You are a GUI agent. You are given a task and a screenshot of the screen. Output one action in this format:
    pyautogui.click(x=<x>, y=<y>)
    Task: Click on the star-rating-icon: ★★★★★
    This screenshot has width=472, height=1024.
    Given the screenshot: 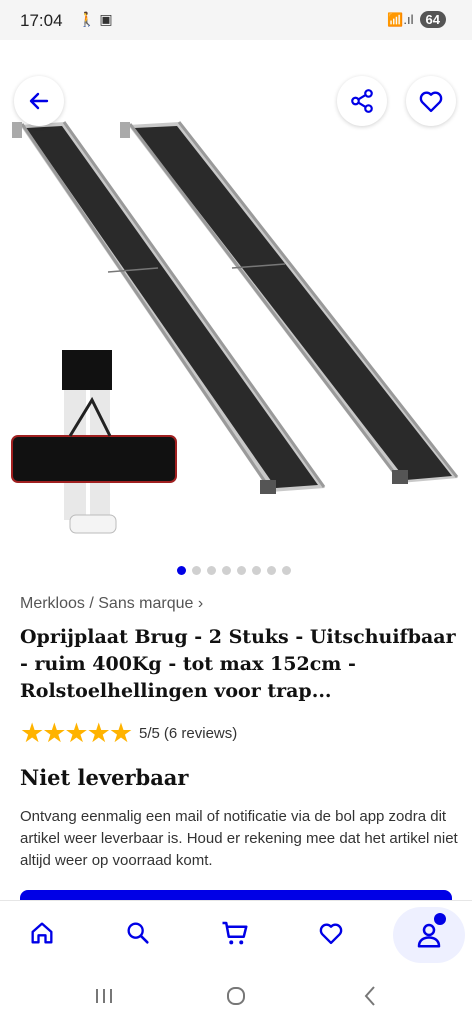 What is the action you would take?
    pyautogui.click(x=76, y=733)
    